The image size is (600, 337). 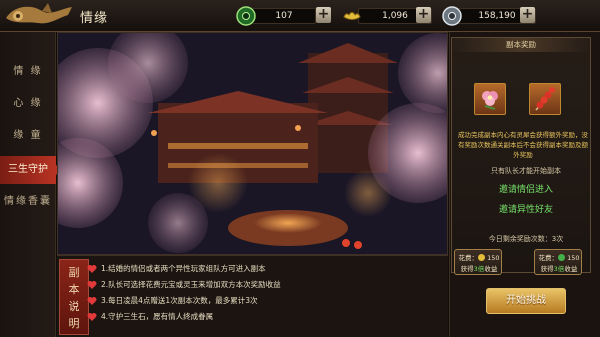 I want to click on silver-coin-icon, so click(x=452, y=16).